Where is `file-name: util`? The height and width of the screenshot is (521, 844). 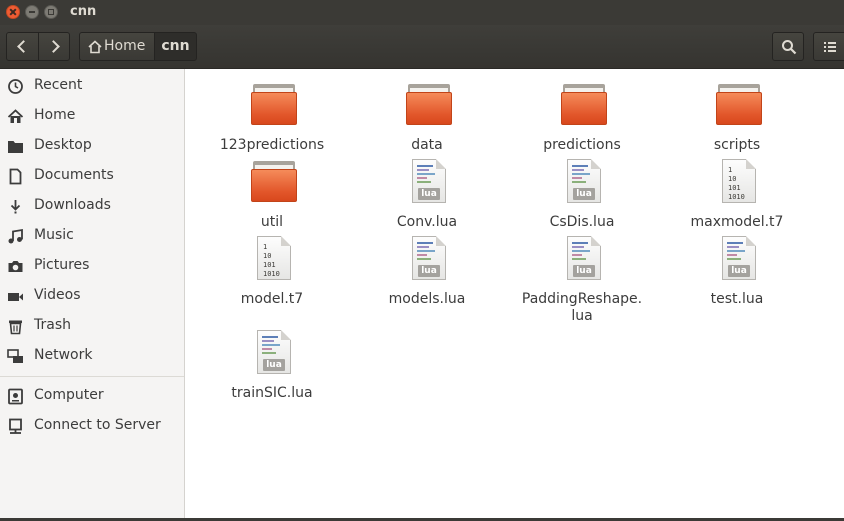 file-name: util is located at coordinates (272, 222).